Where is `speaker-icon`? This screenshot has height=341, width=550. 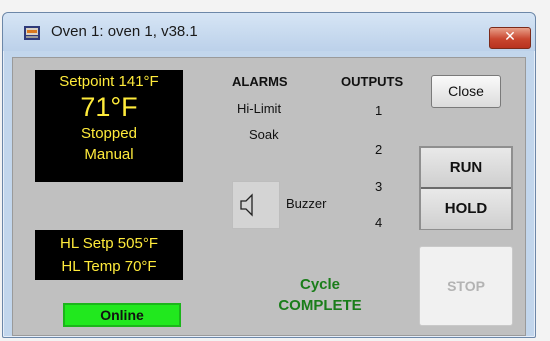 speaker-icon is located at coordinates (246, 205).